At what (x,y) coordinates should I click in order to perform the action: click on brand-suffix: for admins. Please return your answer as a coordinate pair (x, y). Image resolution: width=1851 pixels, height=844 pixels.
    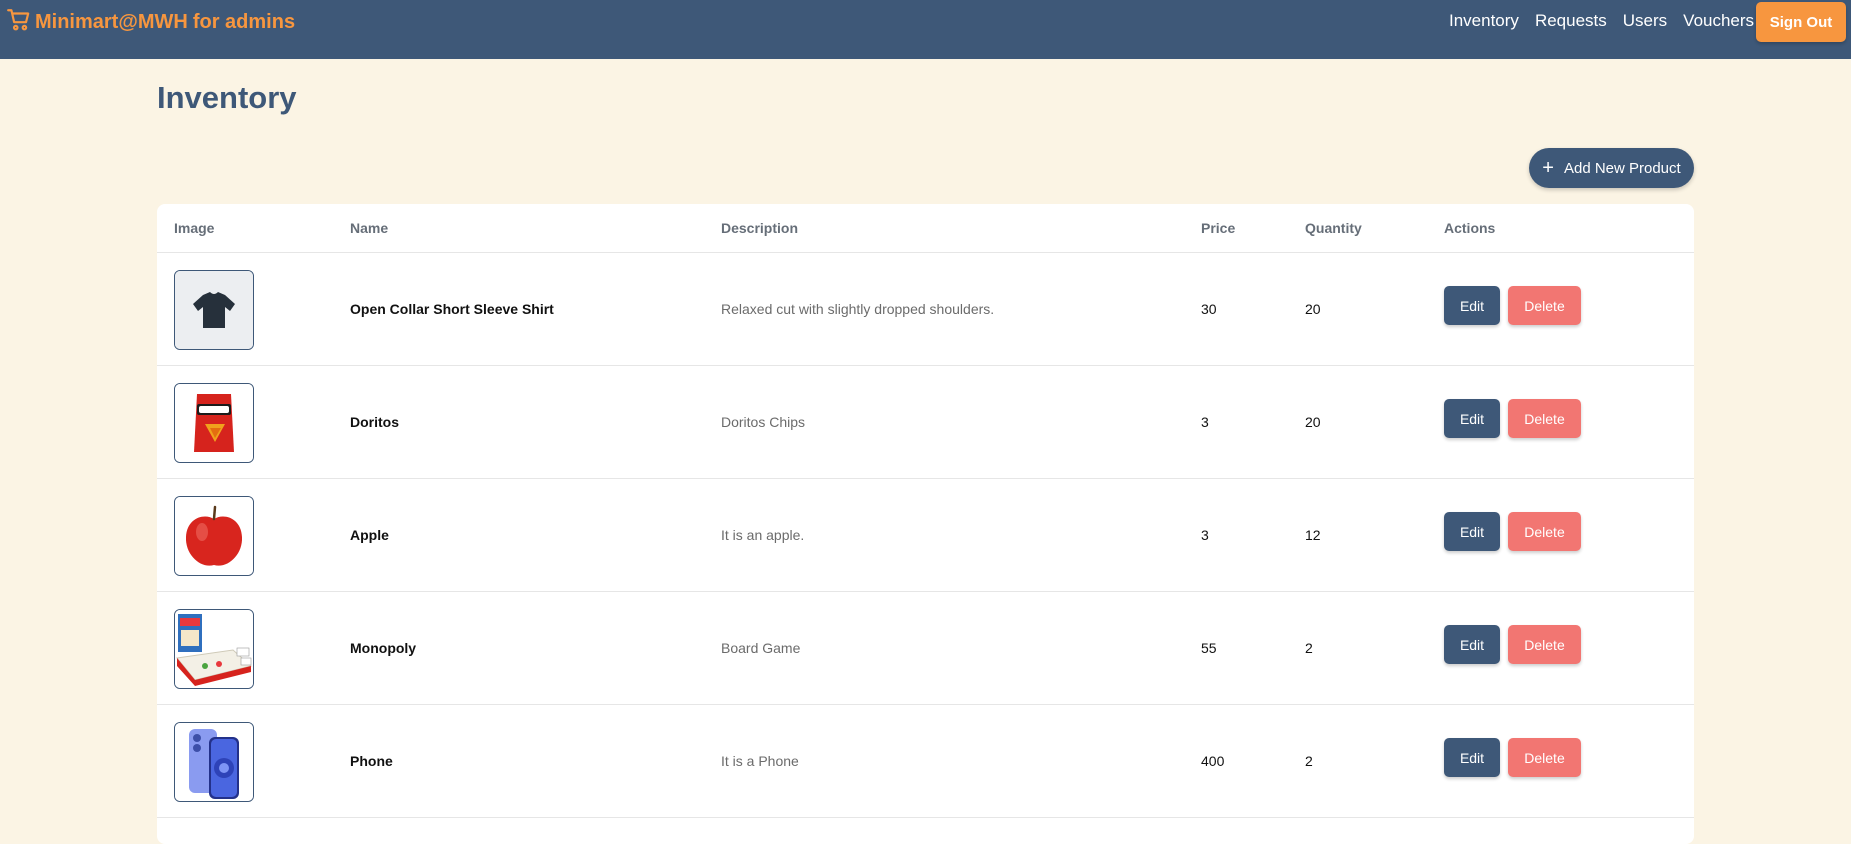
    Looking at the image, I should click on (244, 21).